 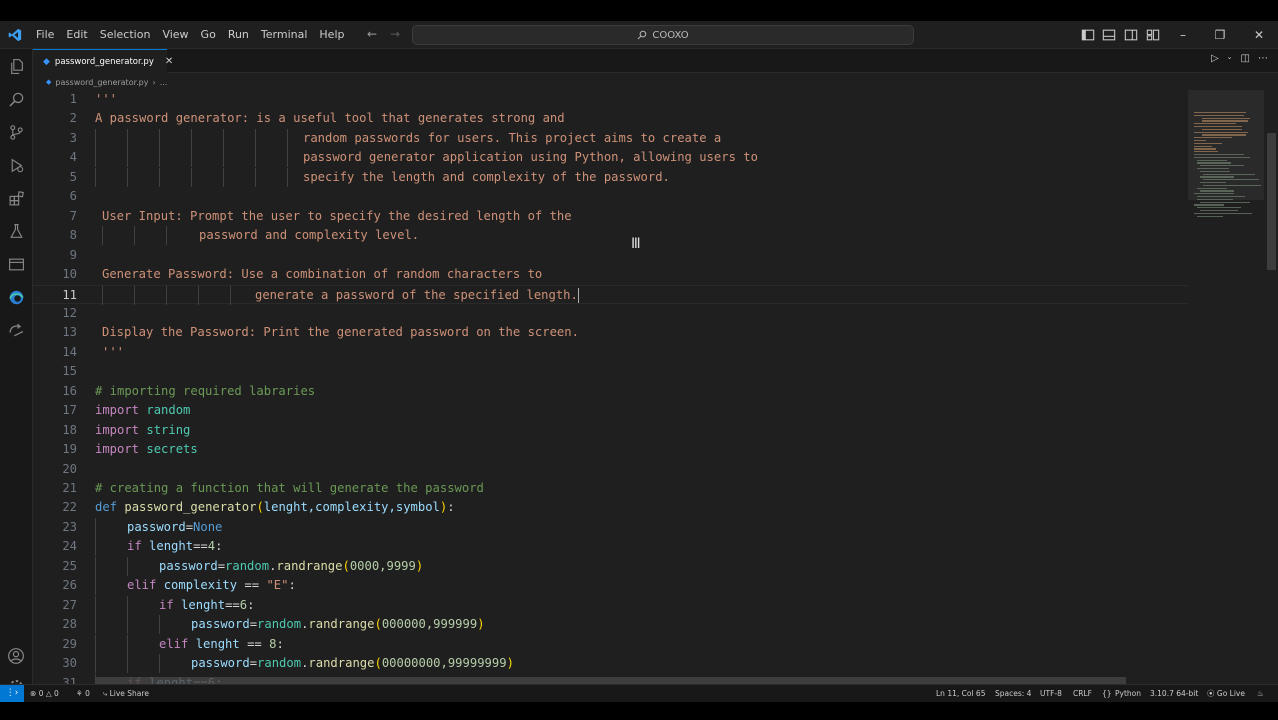 What do you see at coordinates (1183, 35) in the screenshot?
I see `minimize-icon: –` at bounding box center [1183, 35].